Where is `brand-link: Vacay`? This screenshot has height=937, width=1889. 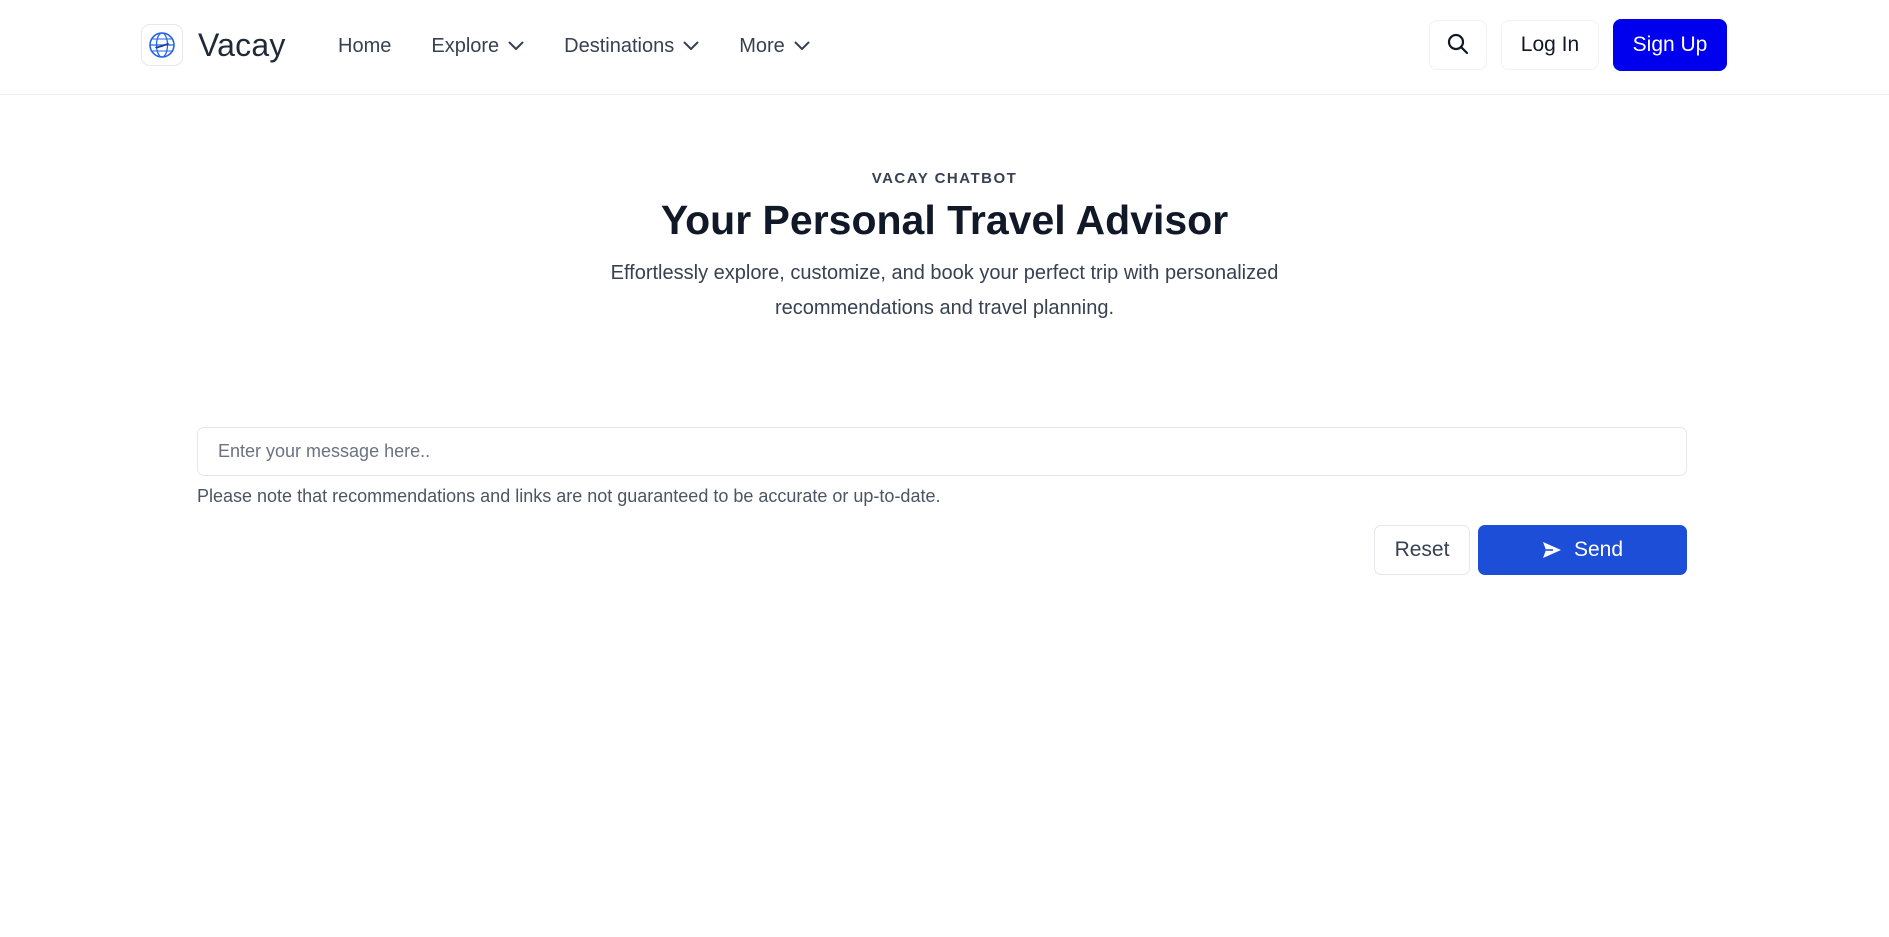 brand-link: Vacay is located at coordinates (213, 45).